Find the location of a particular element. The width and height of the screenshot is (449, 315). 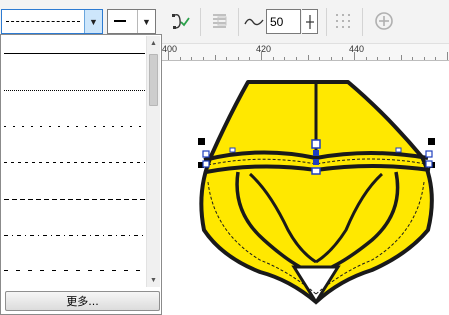

line-style-preview is located at coordinates (43, 21).